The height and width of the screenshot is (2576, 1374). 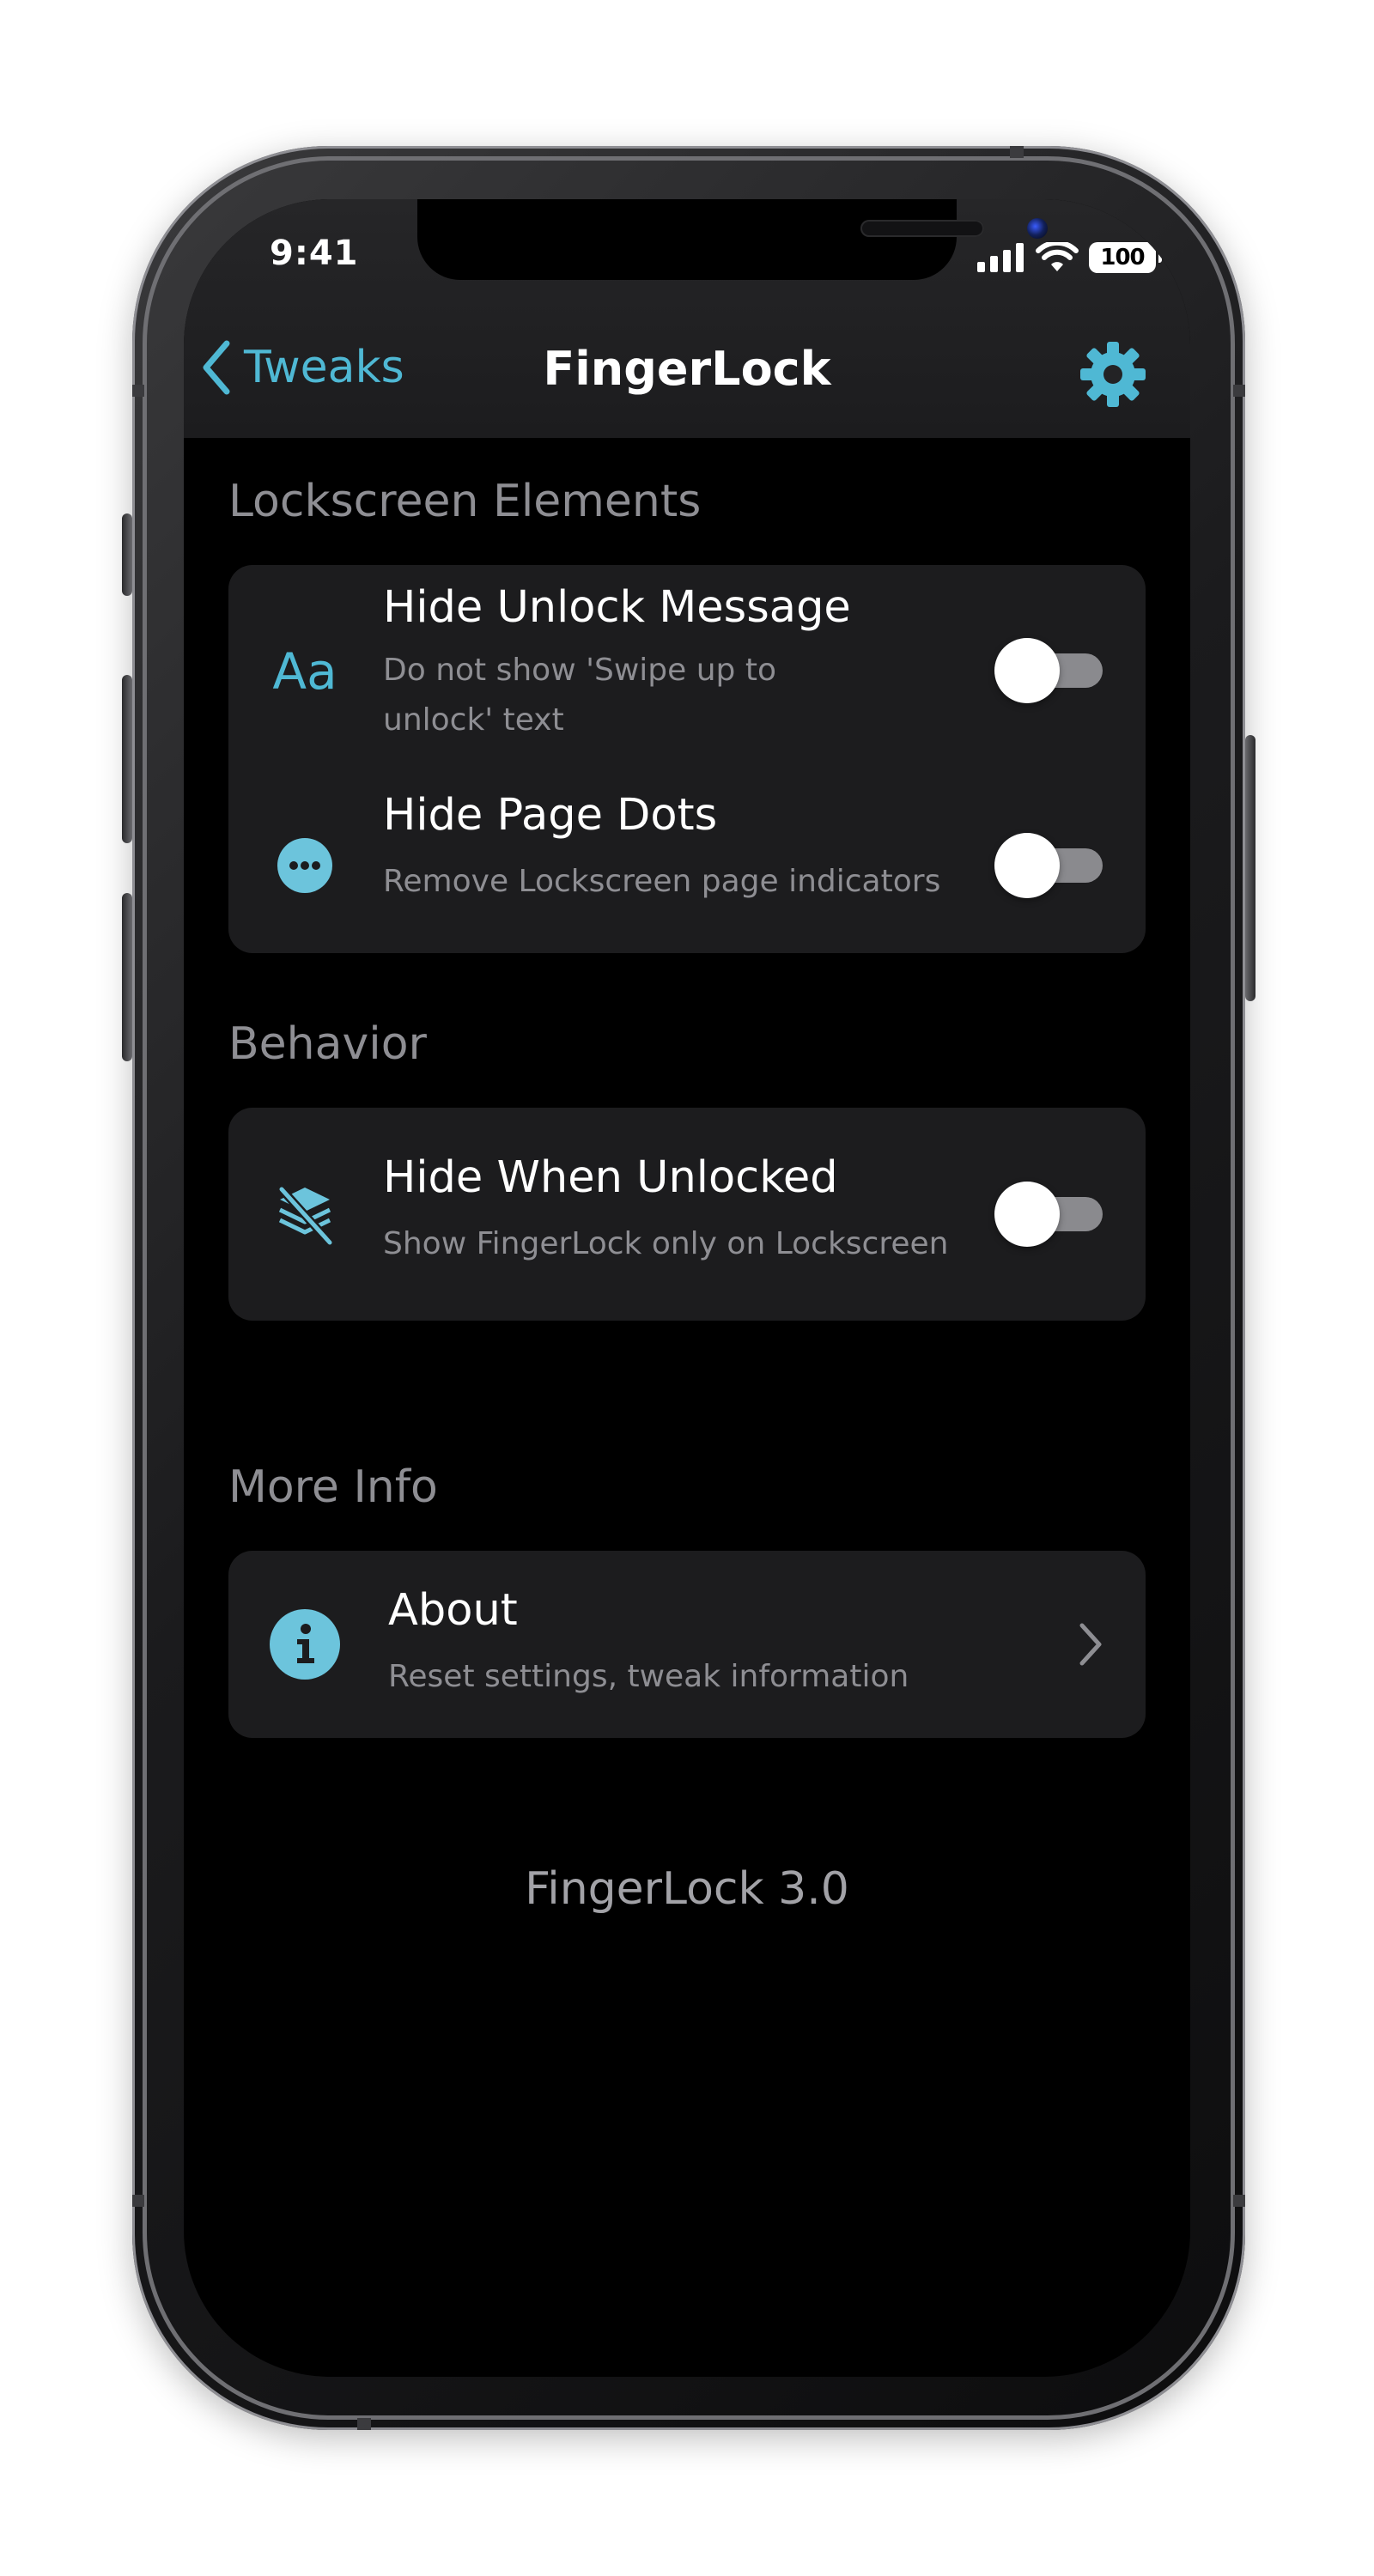 I want to click on gear-icon, so click(x=1113, y=375).